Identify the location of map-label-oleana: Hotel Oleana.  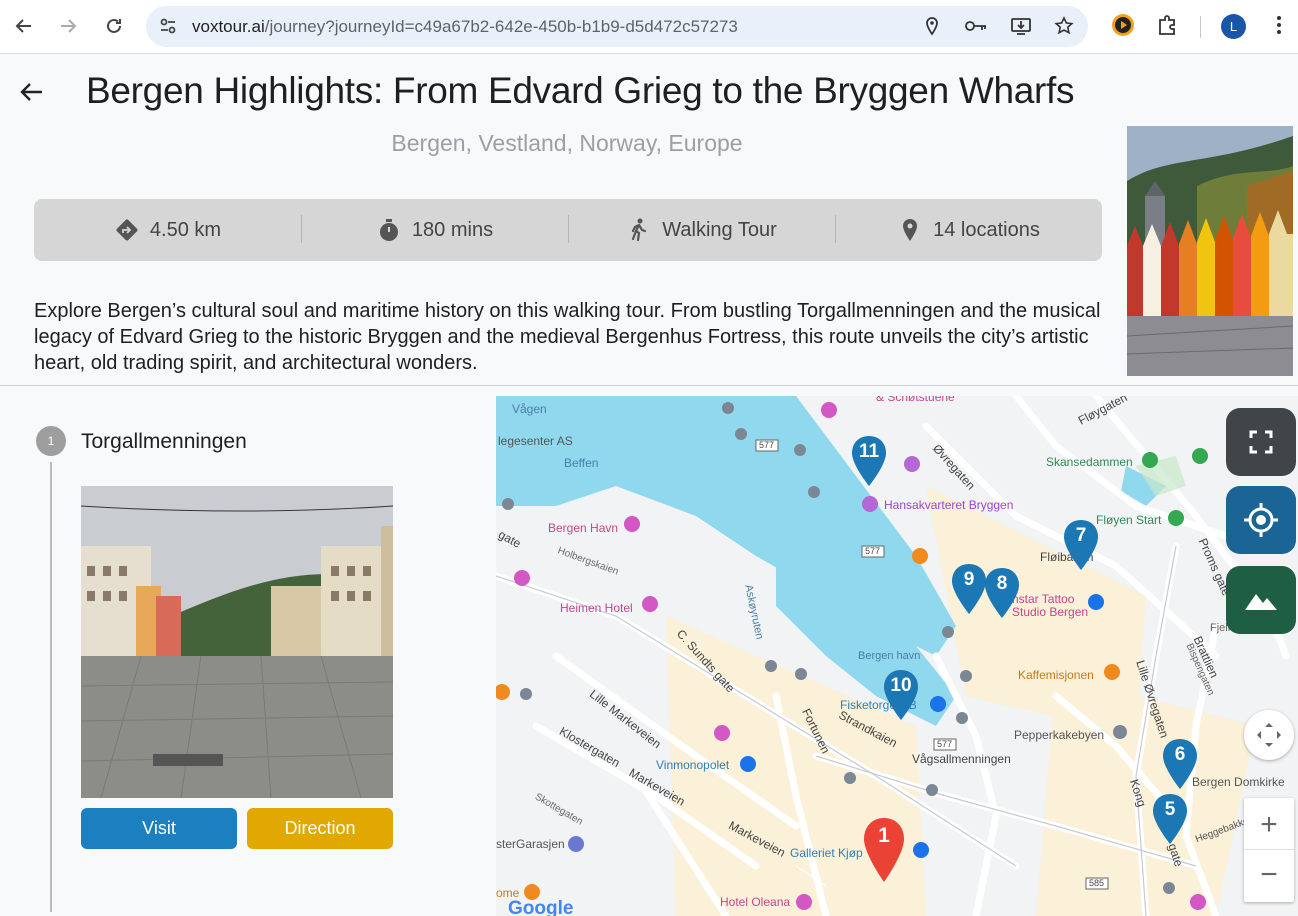
(755, 902).